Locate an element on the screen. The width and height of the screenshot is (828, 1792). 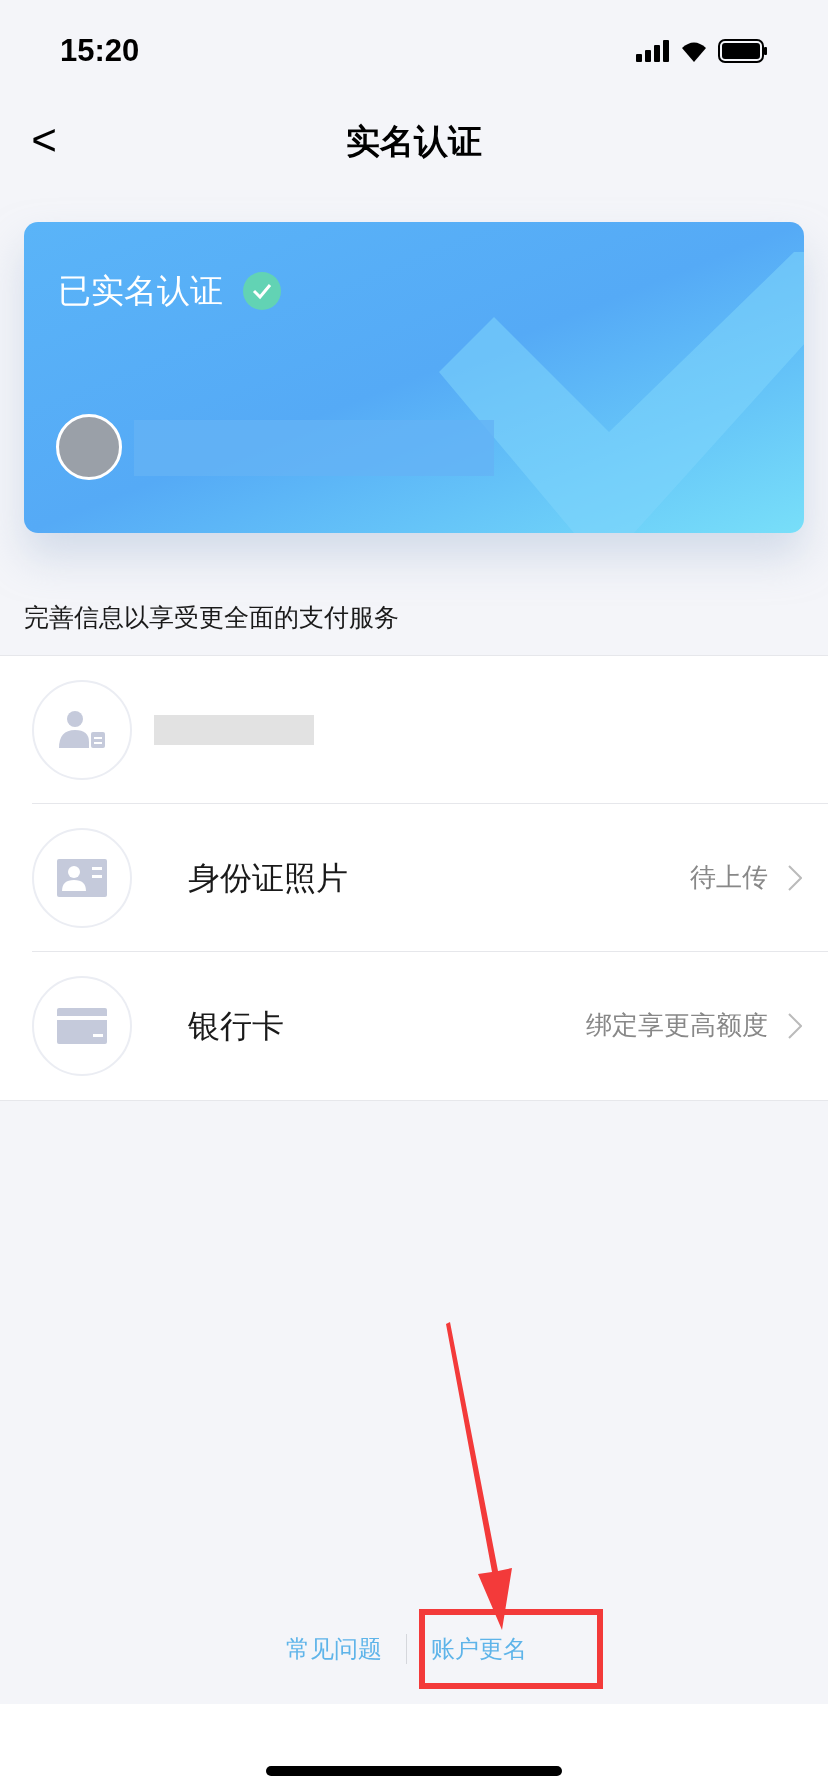
page-title: 实名认证 is located at coordinates (414, 141).